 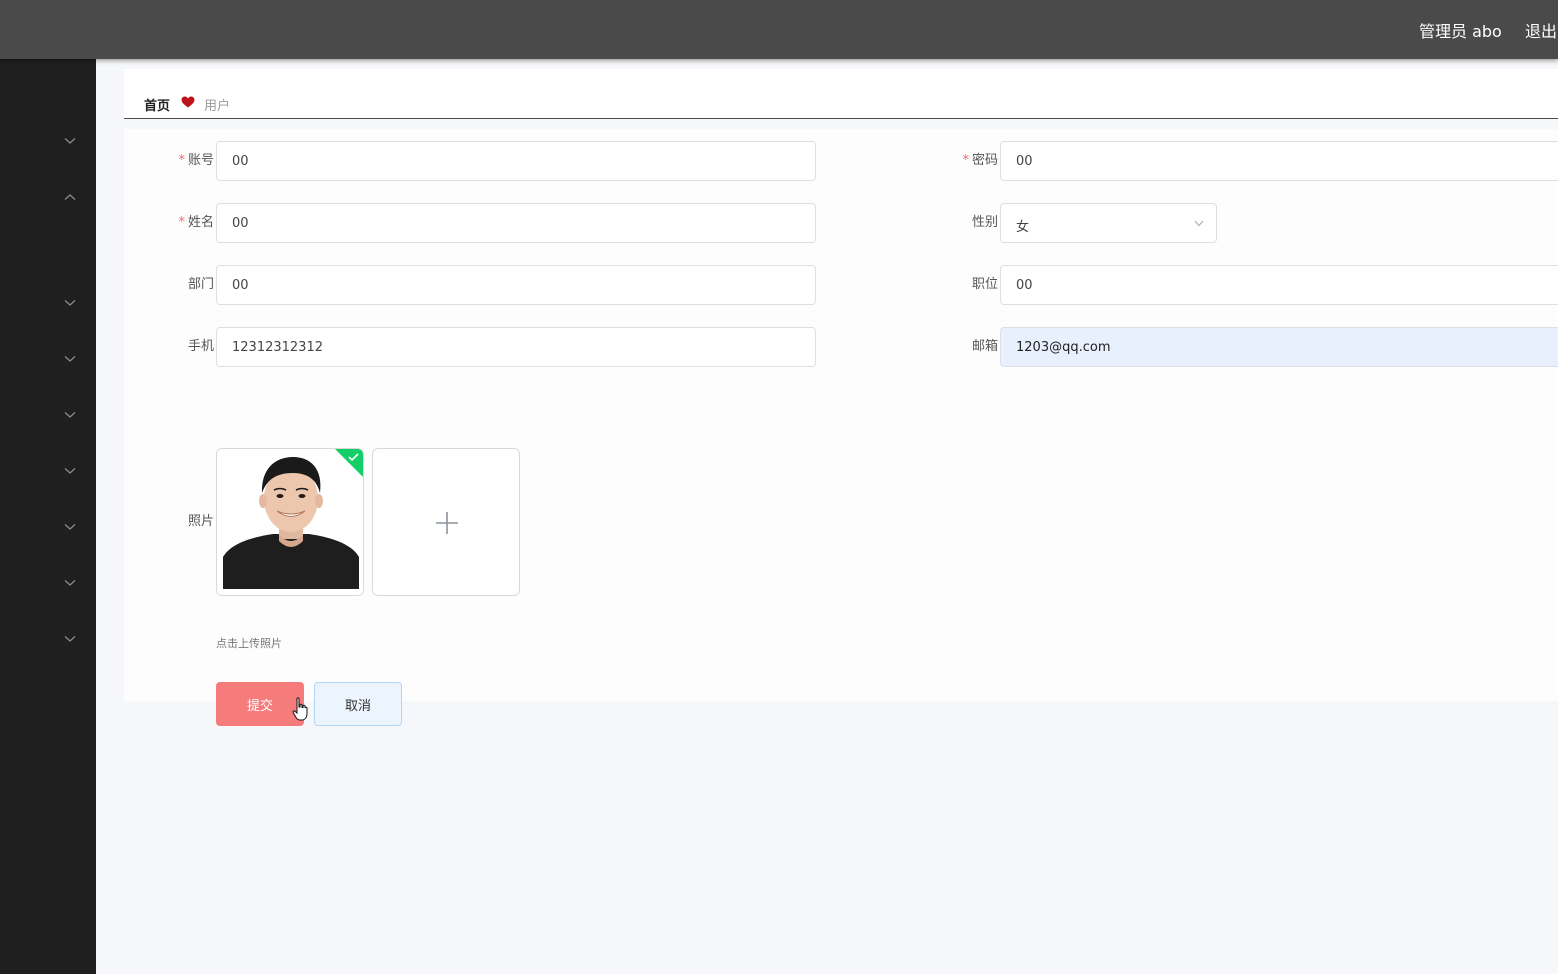 What do you see at coordinates (779, 29) in the screenshot?
I see `top-bar: 管理员 abo 退出` at bounding box center [779, 29].